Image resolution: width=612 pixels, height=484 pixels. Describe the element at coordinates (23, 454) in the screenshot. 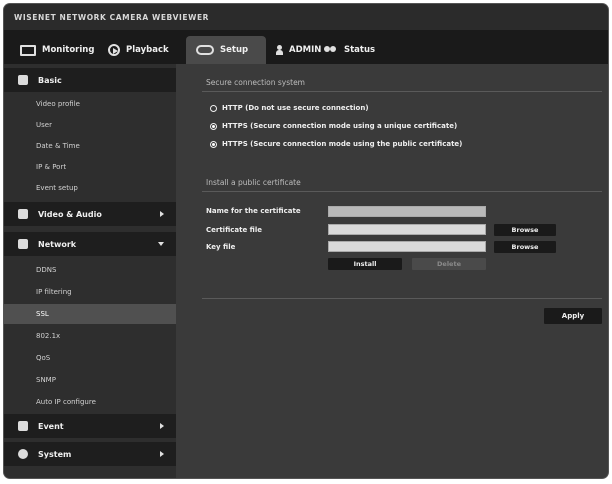

I see `gear-icon` at that location.